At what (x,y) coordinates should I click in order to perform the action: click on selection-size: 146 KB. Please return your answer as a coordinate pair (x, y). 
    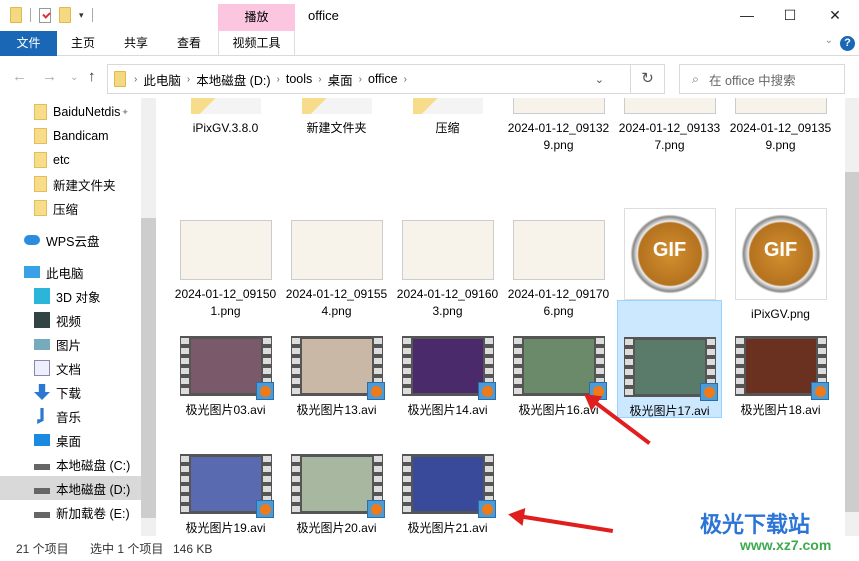
    Looking at the image, I should click on (193, 549).